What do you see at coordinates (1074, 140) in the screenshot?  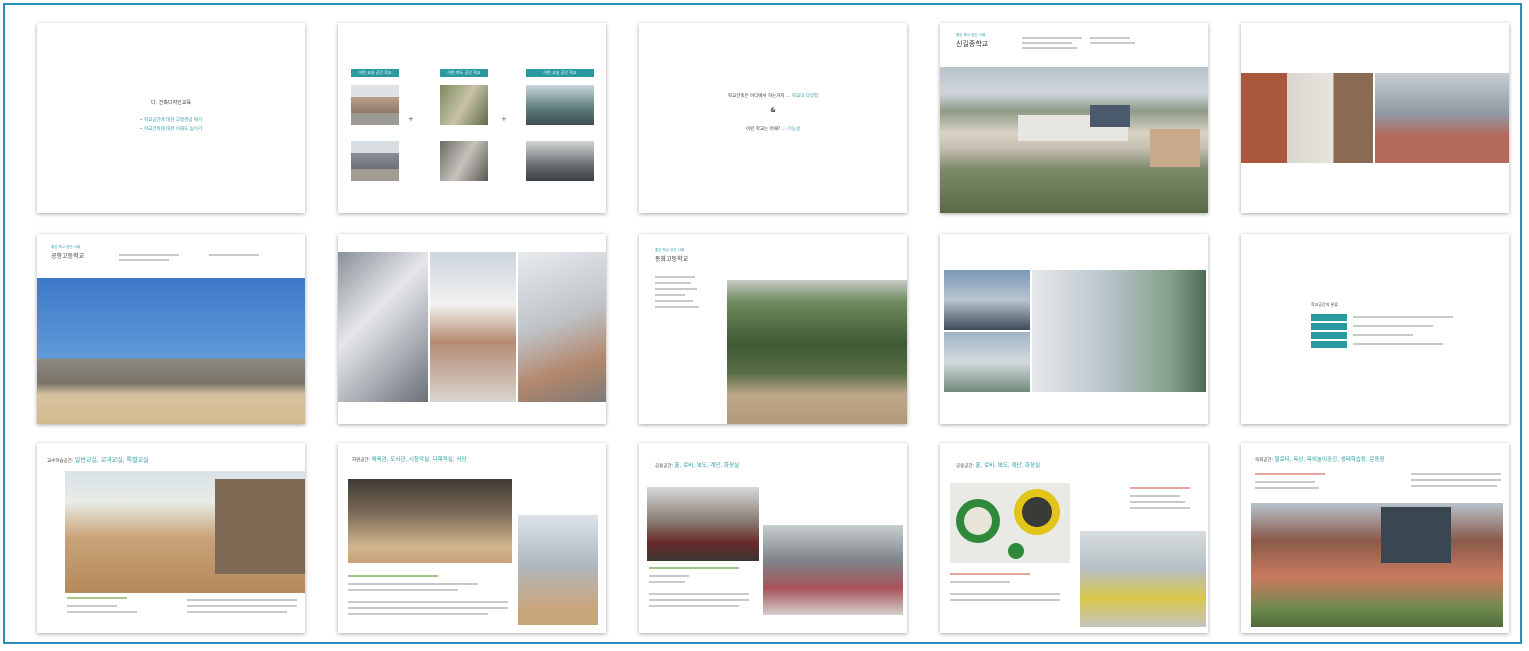 I see `aerial-school-photo` at bounding box center [1074, 140].